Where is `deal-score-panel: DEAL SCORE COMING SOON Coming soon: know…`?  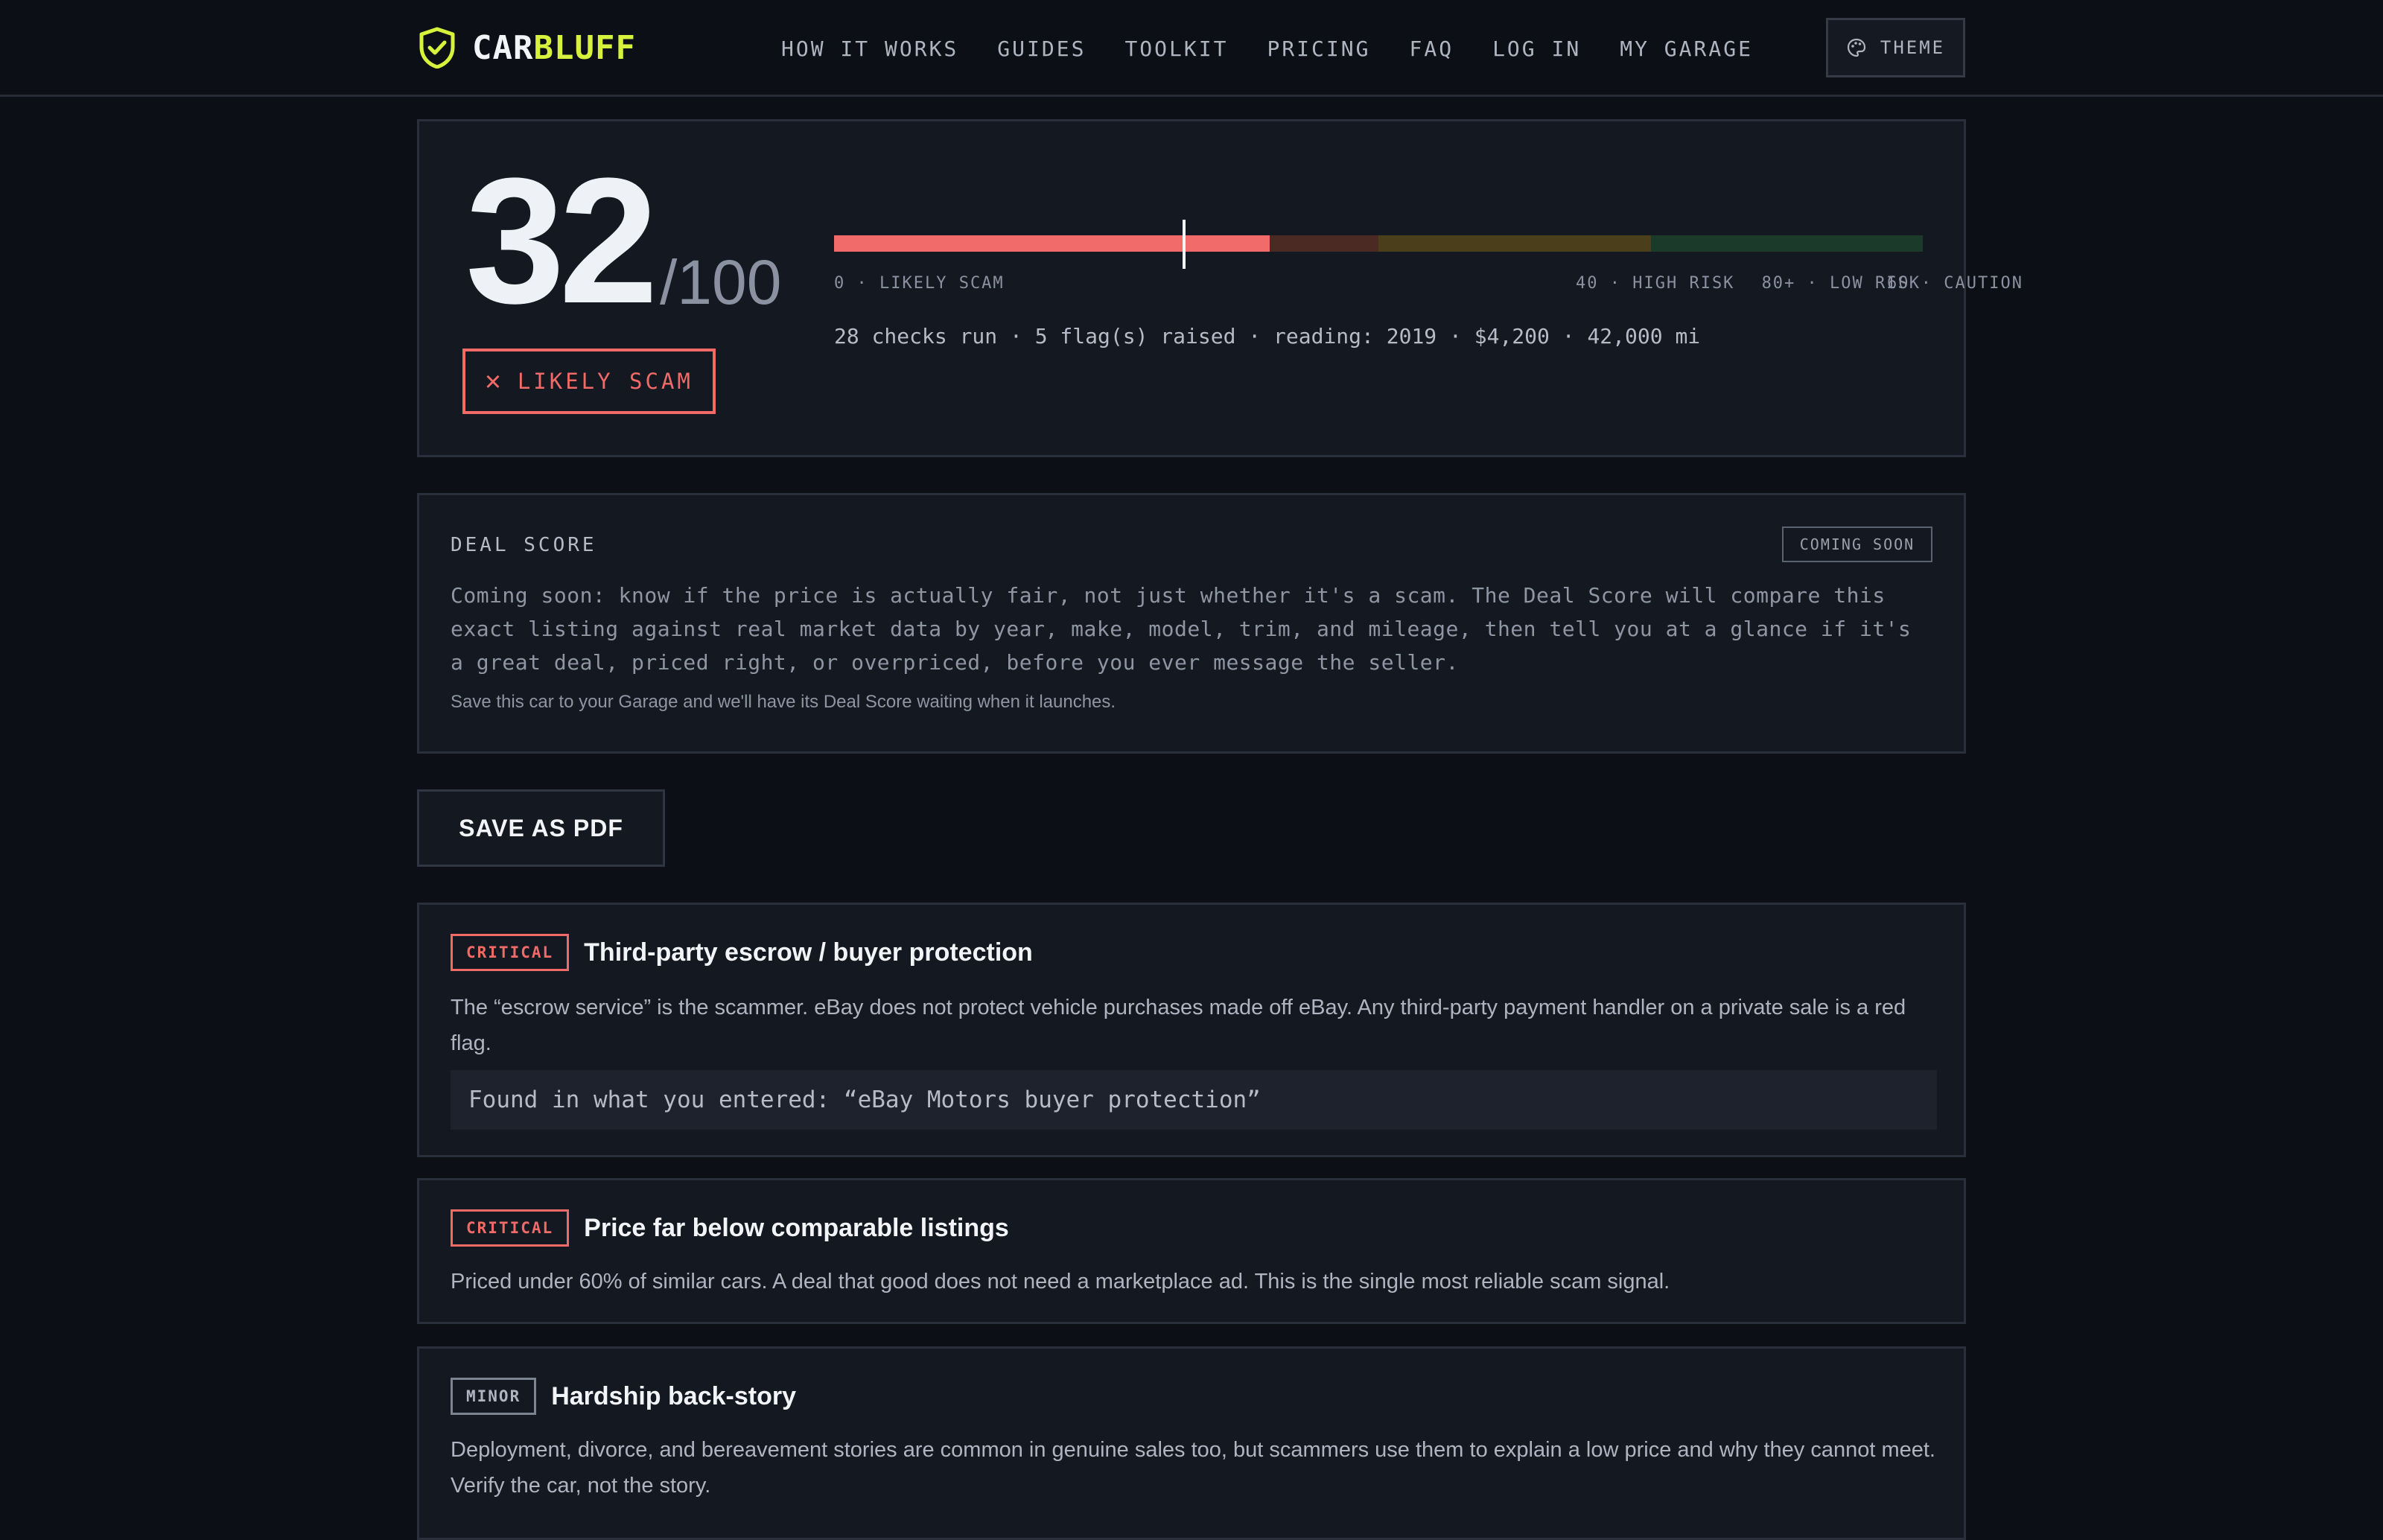
deal-score-panel: DEAL SCORE COMING SOON Coming soon: know… is located at coordinates (1191, 623).